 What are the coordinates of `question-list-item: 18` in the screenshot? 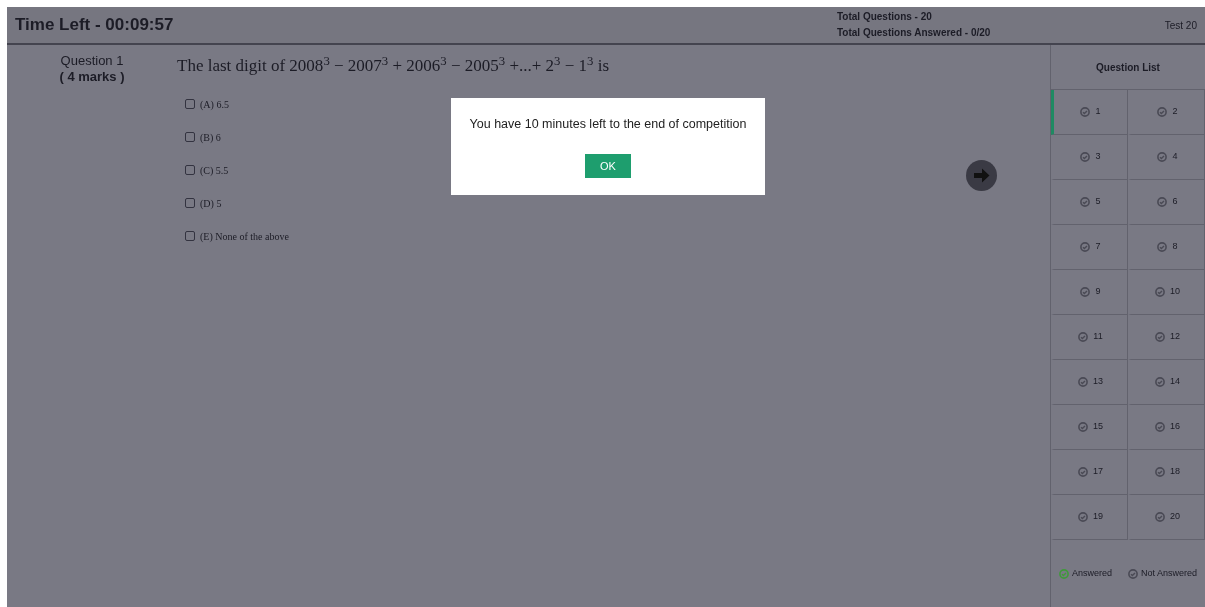 It's located at (1166, 472).